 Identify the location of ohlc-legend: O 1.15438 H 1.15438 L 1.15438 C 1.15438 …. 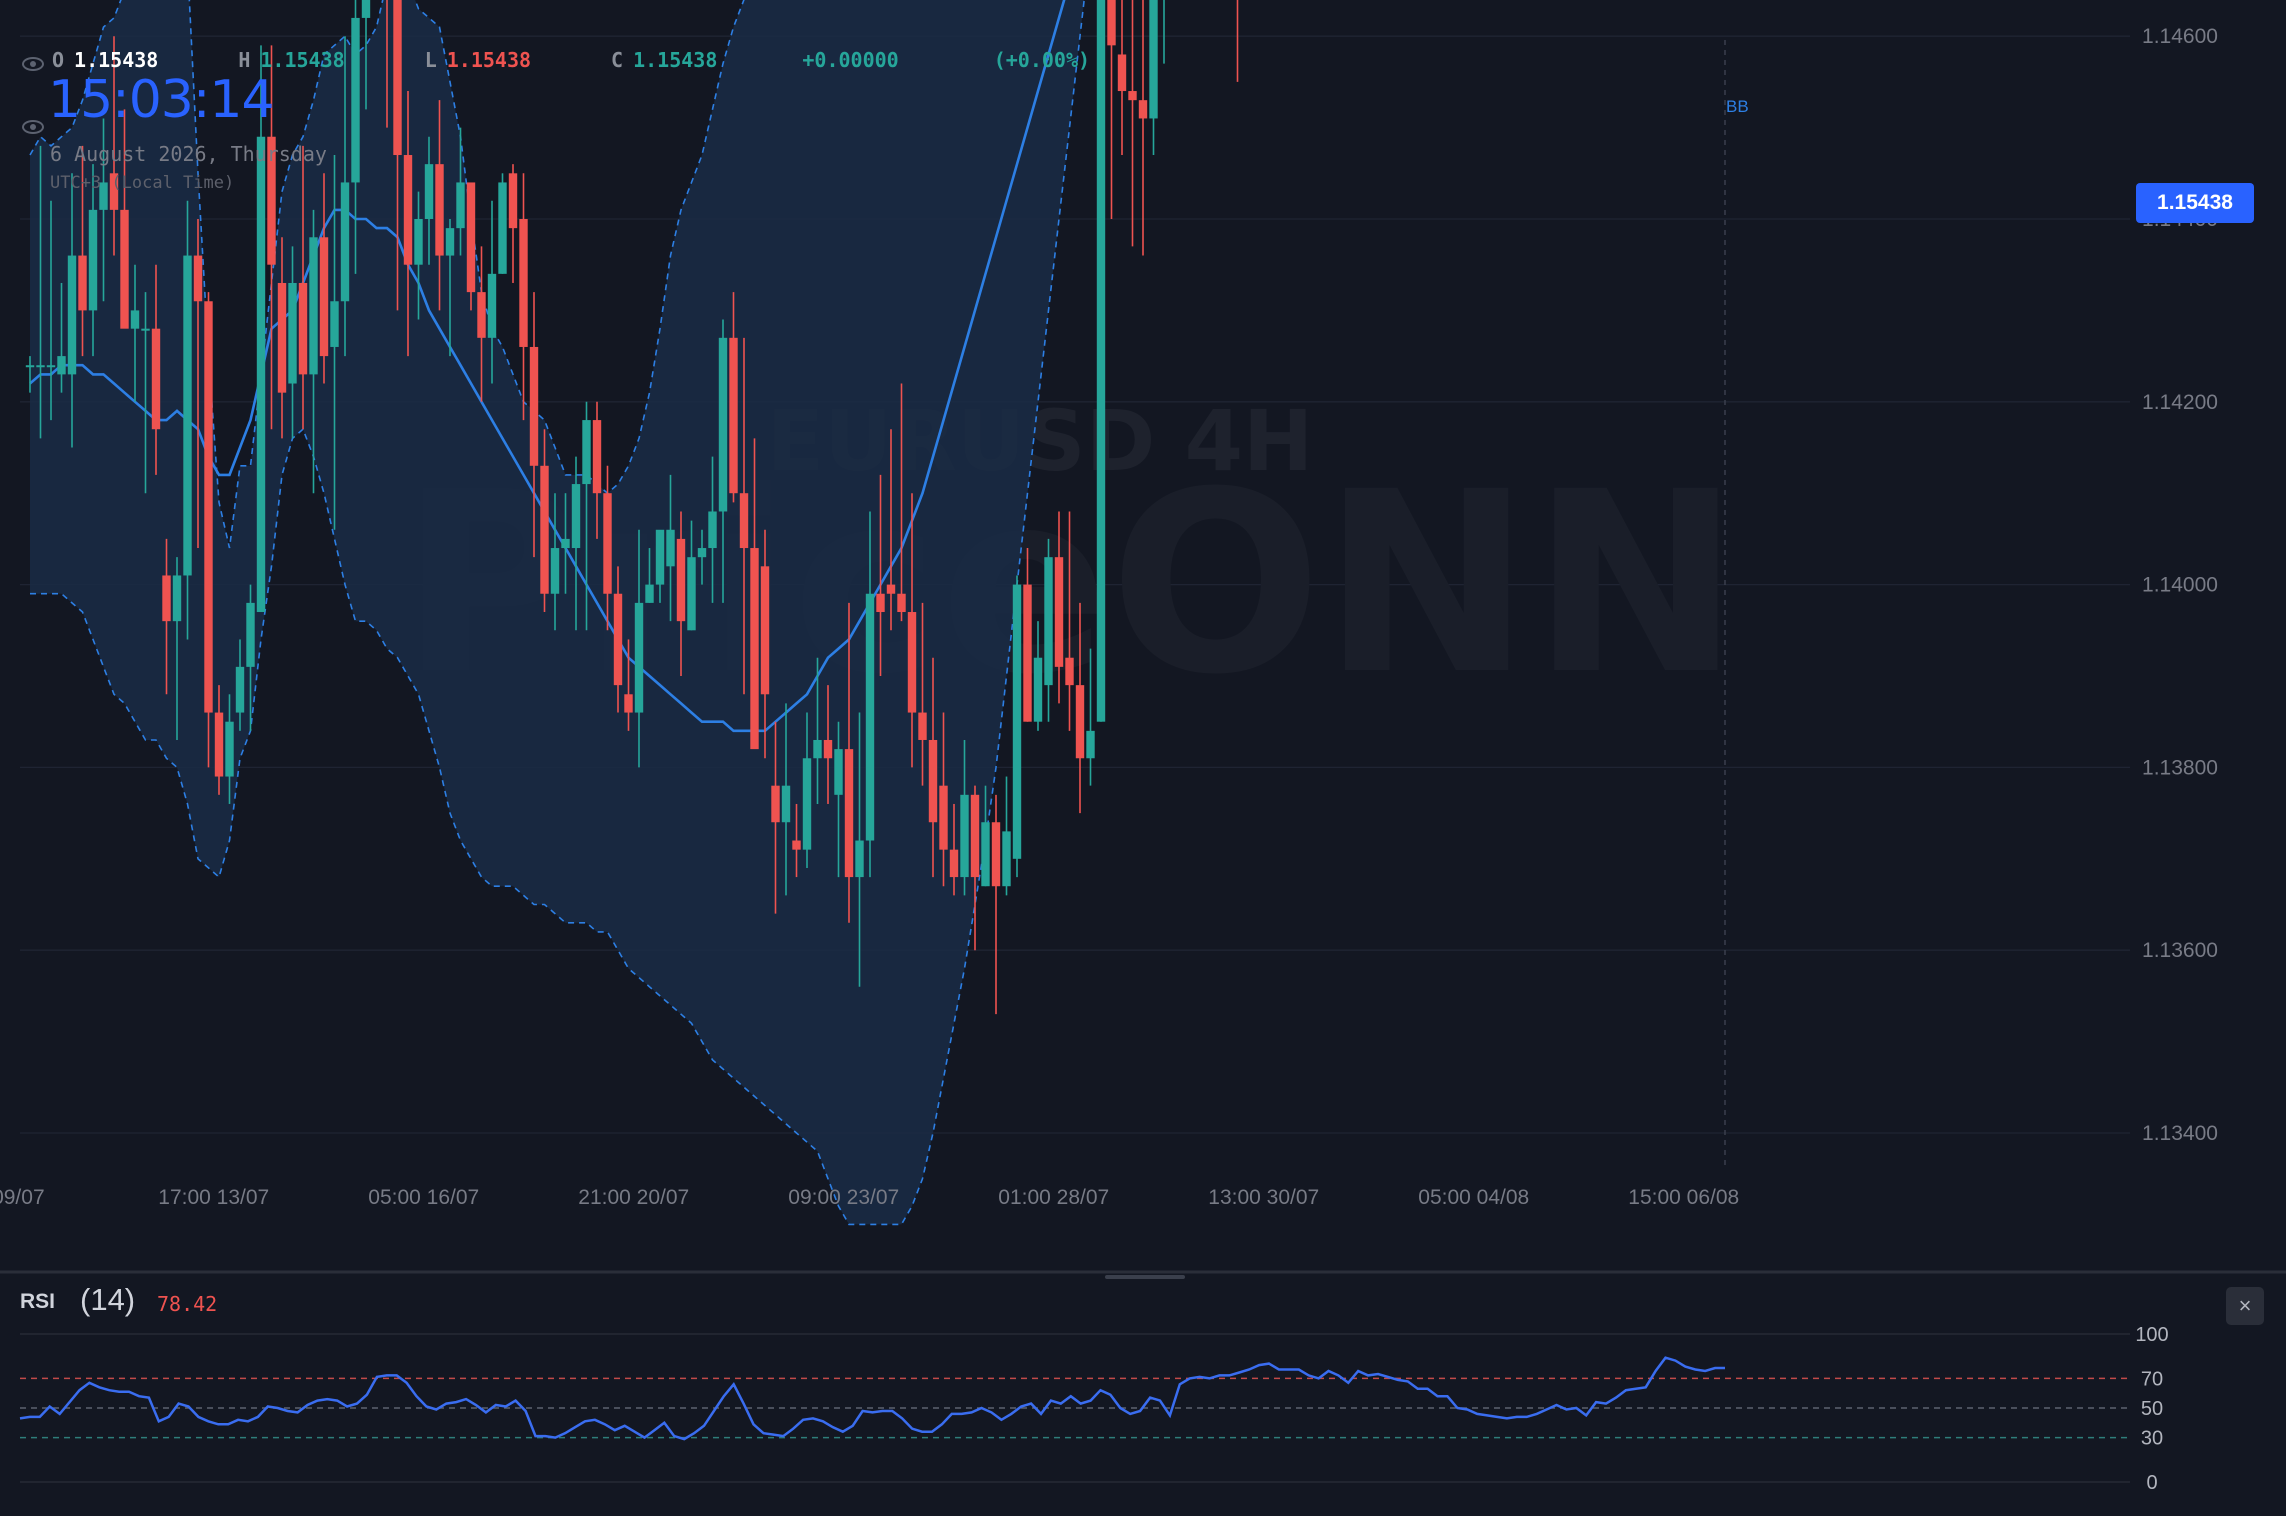
(556, 60).